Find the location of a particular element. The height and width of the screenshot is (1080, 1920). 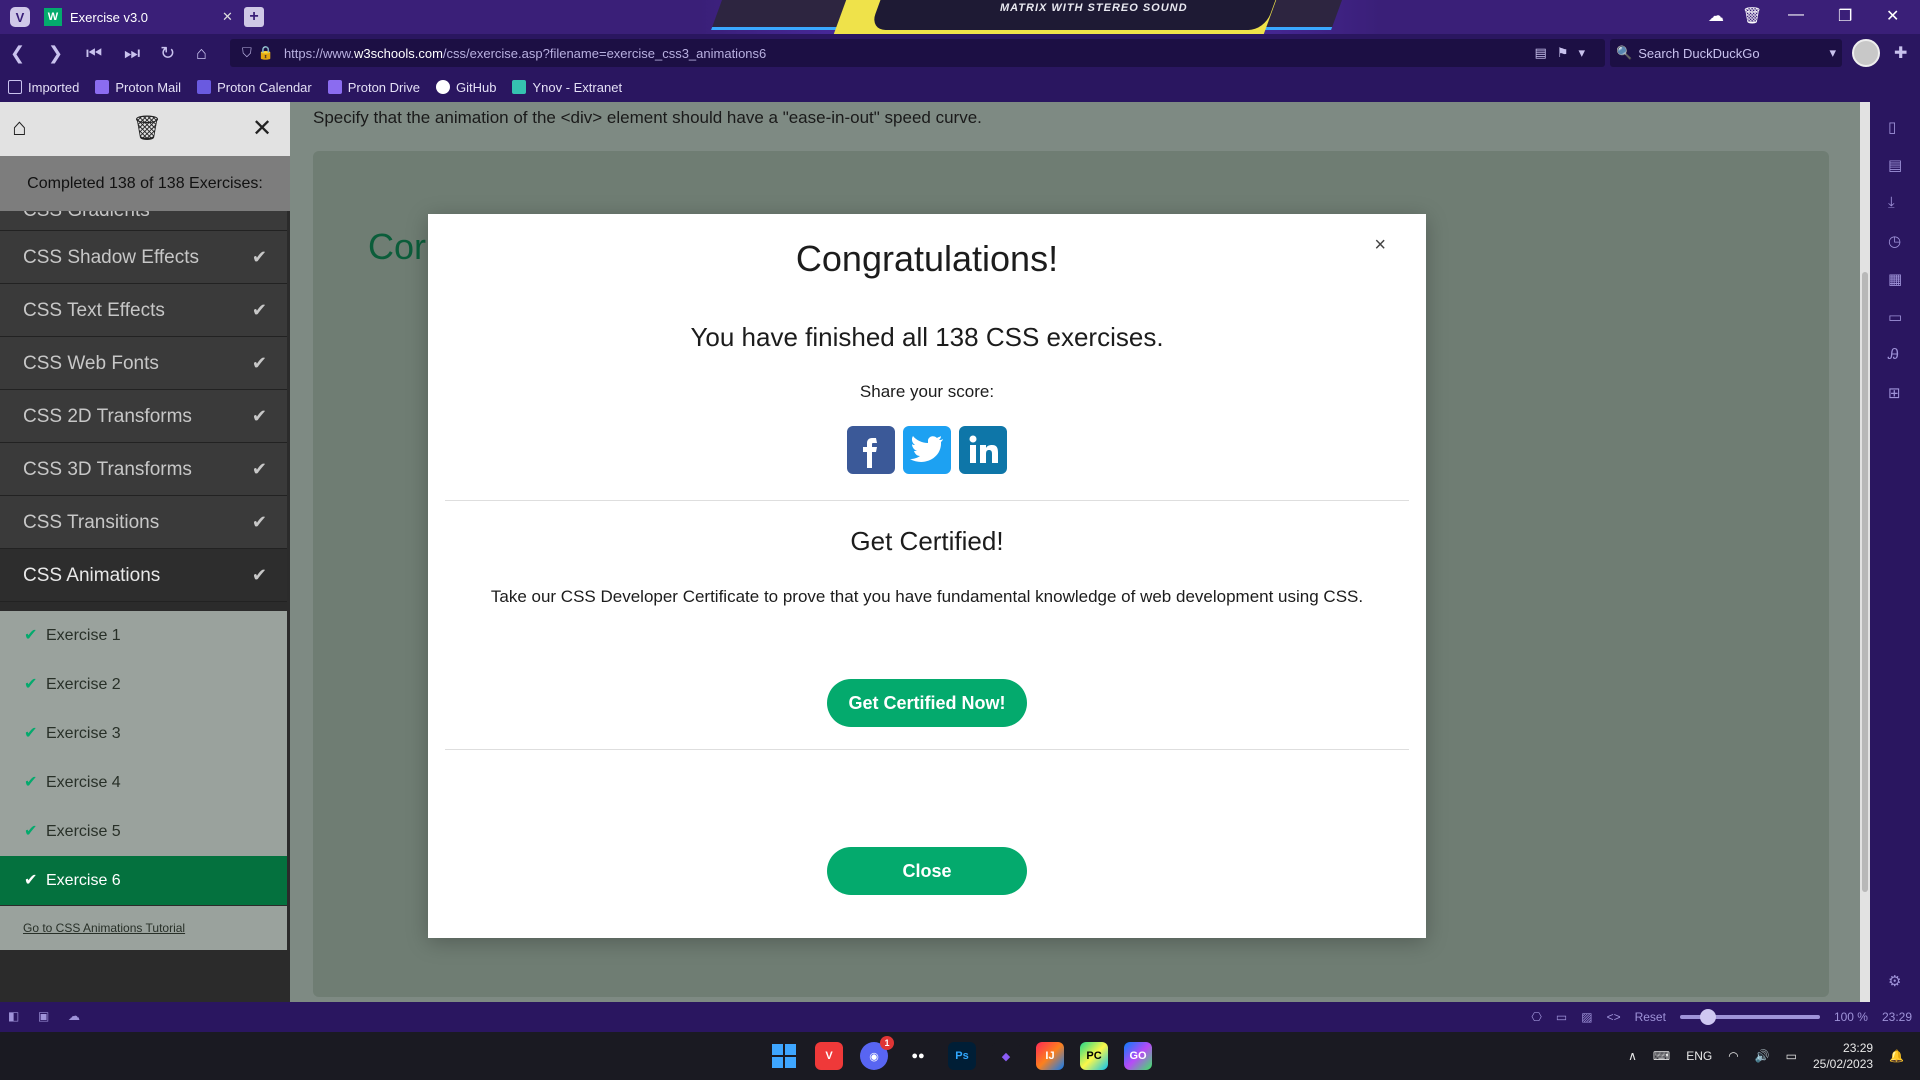

bookmark-ynov: Ynov - Extranet is located at coordinates (567, 87).